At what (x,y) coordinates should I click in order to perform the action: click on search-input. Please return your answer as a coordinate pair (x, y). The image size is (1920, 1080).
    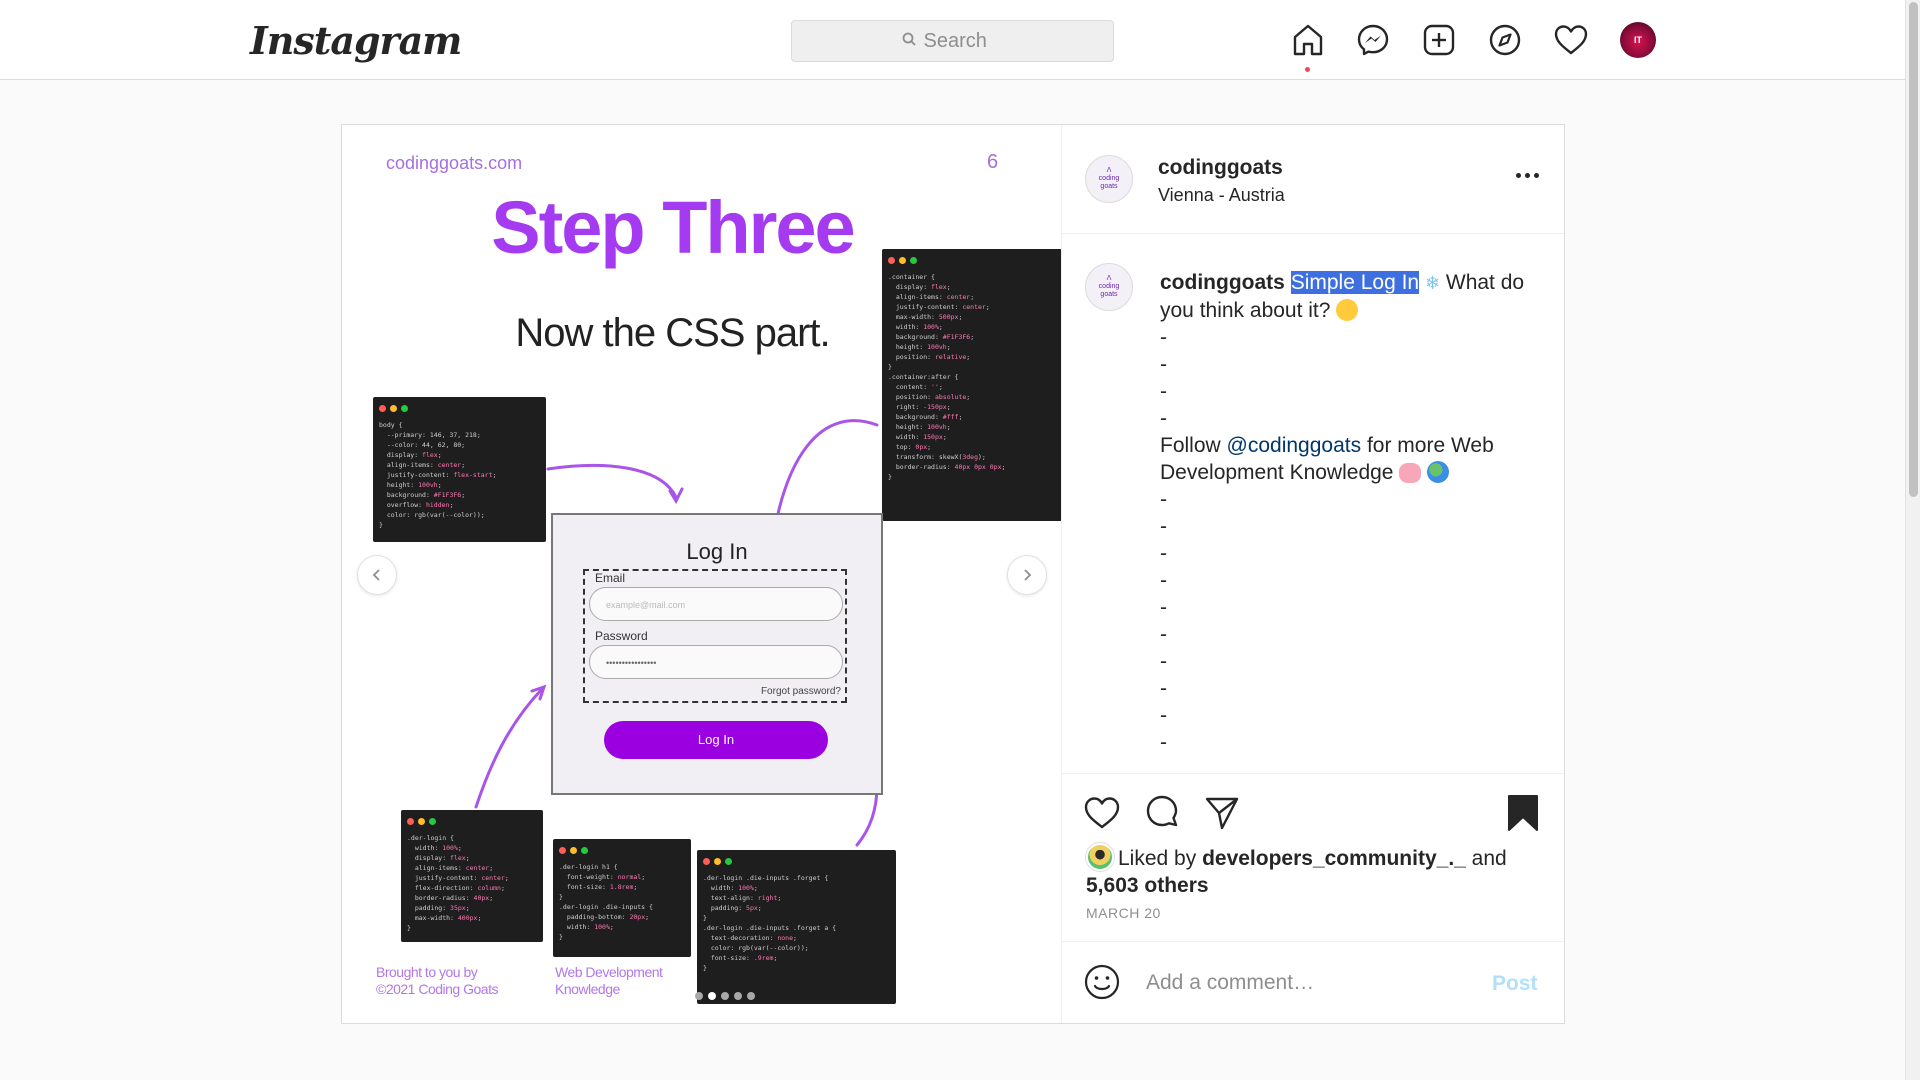
    Looking at the image, I should click on (963, 41).